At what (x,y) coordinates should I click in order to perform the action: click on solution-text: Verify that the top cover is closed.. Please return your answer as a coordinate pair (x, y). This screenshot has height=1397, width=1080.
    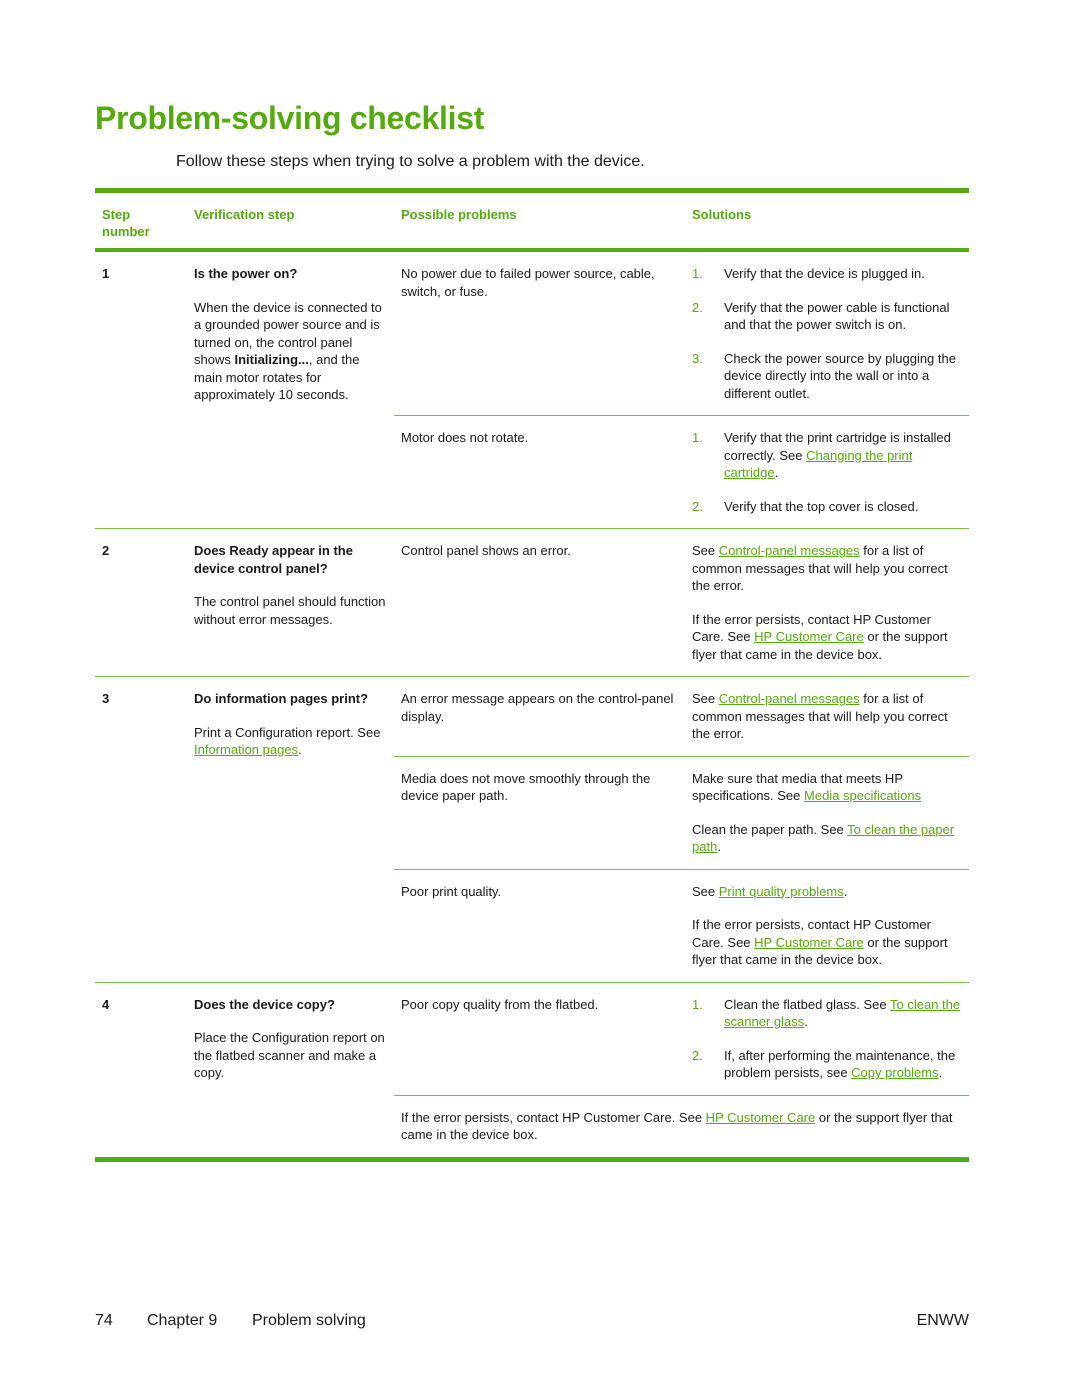
    Looking at the image, I should click on (821, 506).